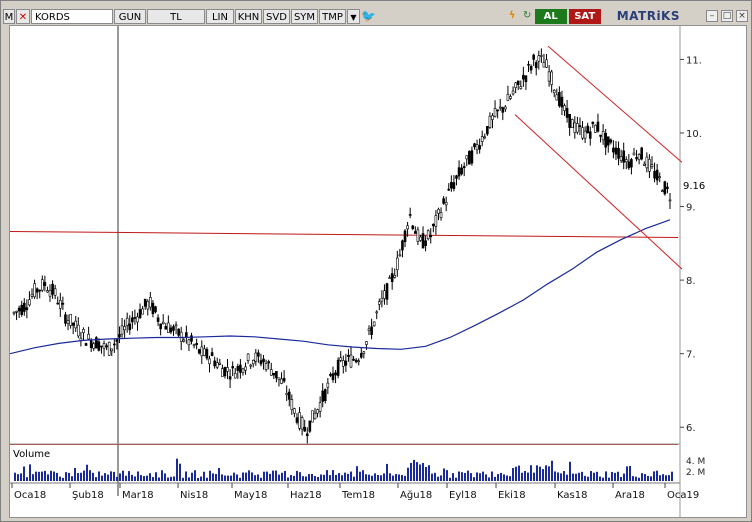  What do you see at coordinates (572, 495) in the screenshot?
I see `x-tick-label: Kas18` at bounding box center [572, 495].